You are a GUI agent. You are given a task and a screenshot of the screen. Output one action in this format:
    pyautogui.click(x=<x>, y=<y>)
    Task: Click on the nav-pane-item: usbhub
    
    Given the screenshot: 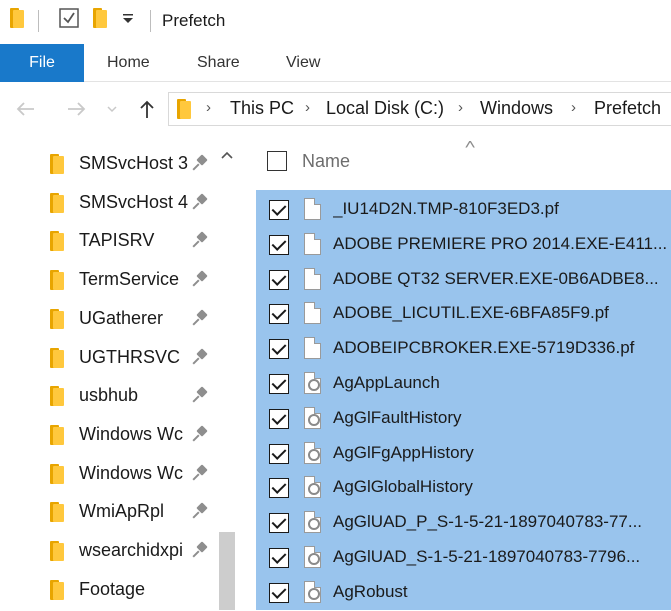 What is the action you would take?
    pyautogui.click(x=108, y=396)
    